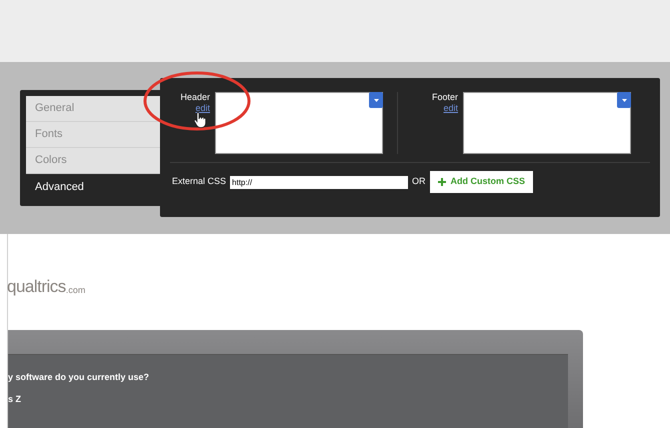  What do you see at coordinates (93, 135) in the screenshot?
I see `tab: Fonts` at bounding box center [93, 135].